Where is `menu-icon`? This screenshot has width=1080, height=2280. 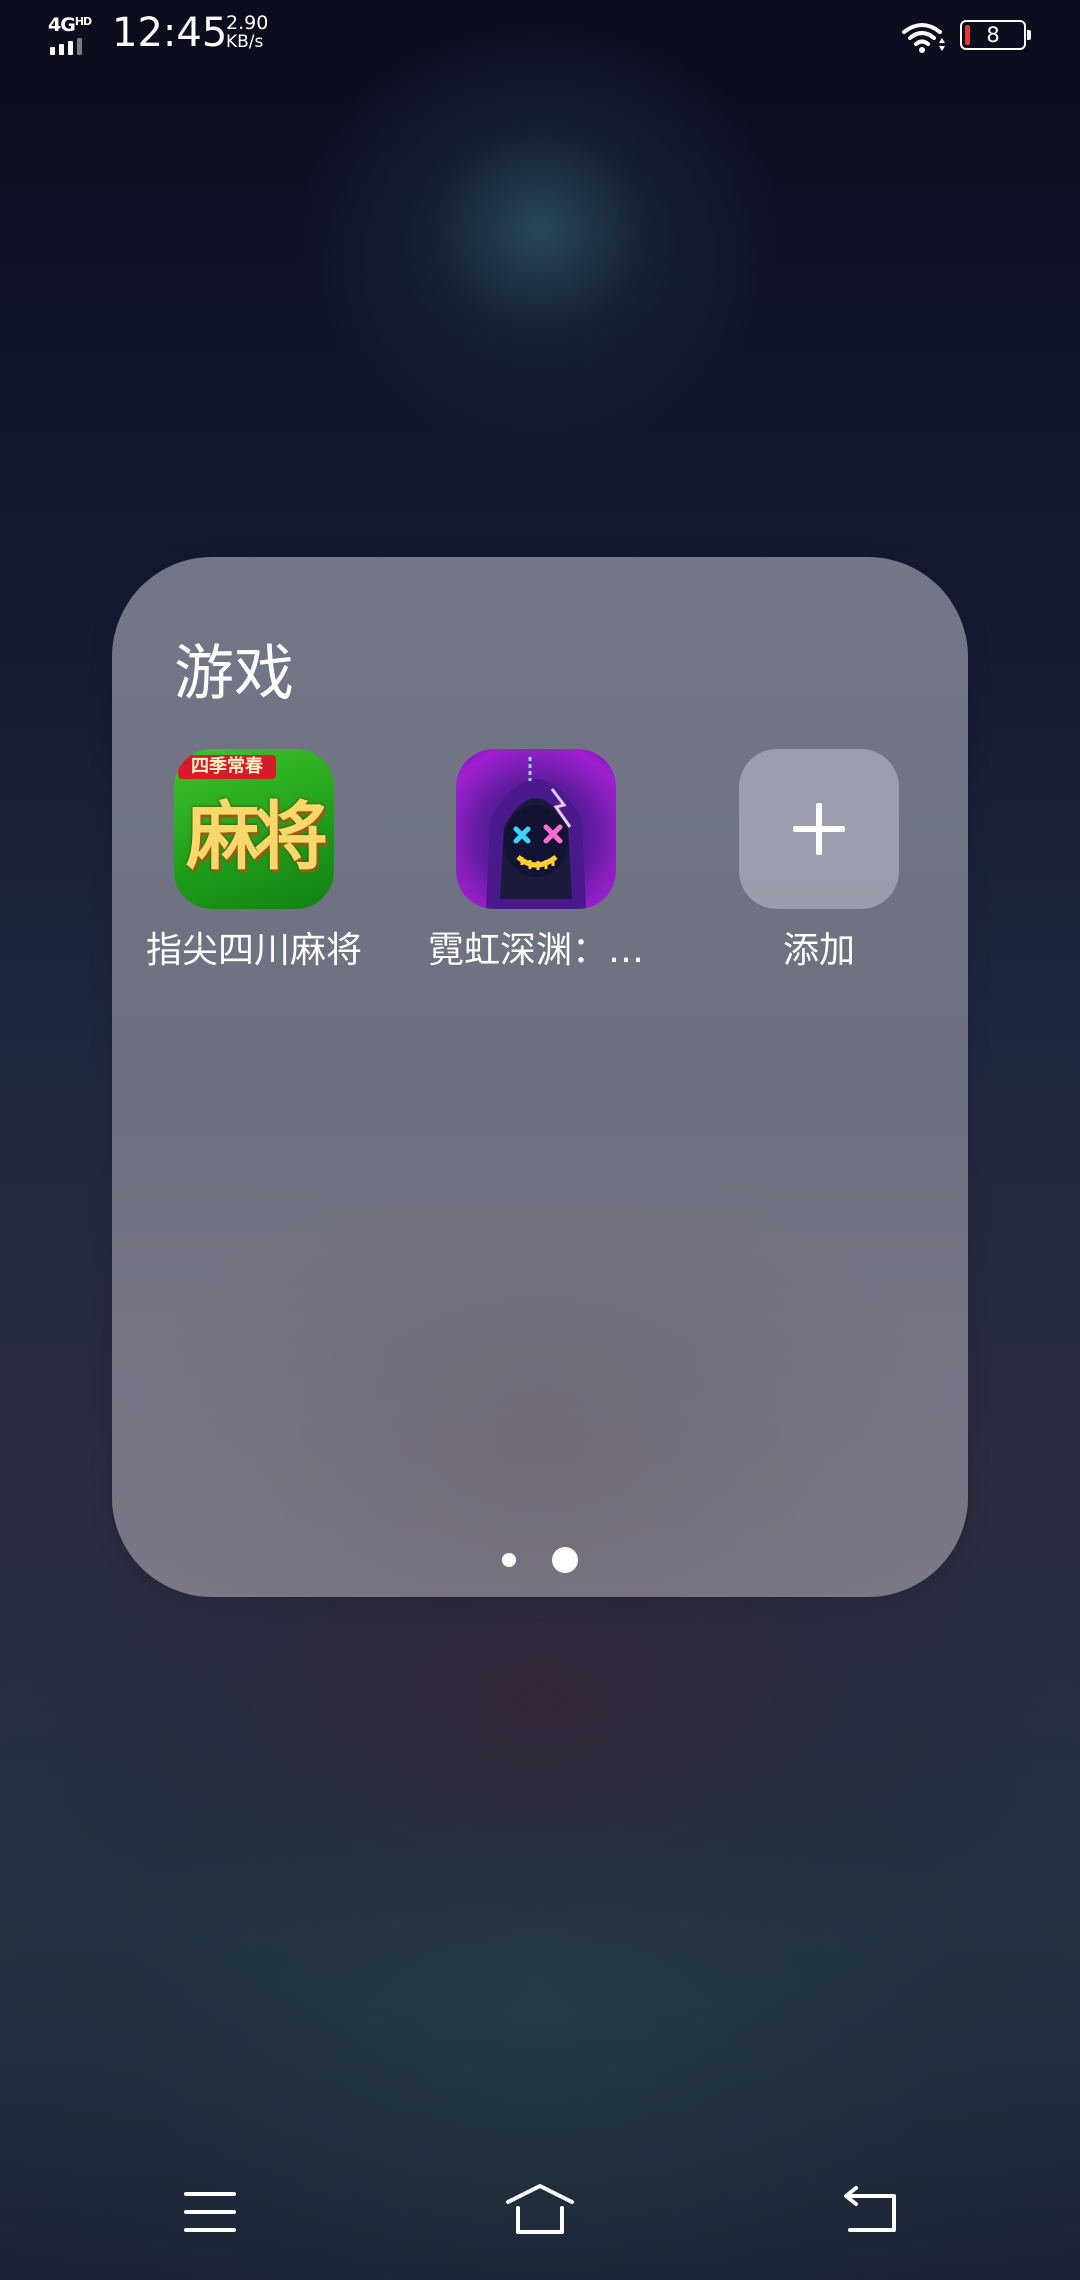
menu-icon is located at coordinates (210, 2210).